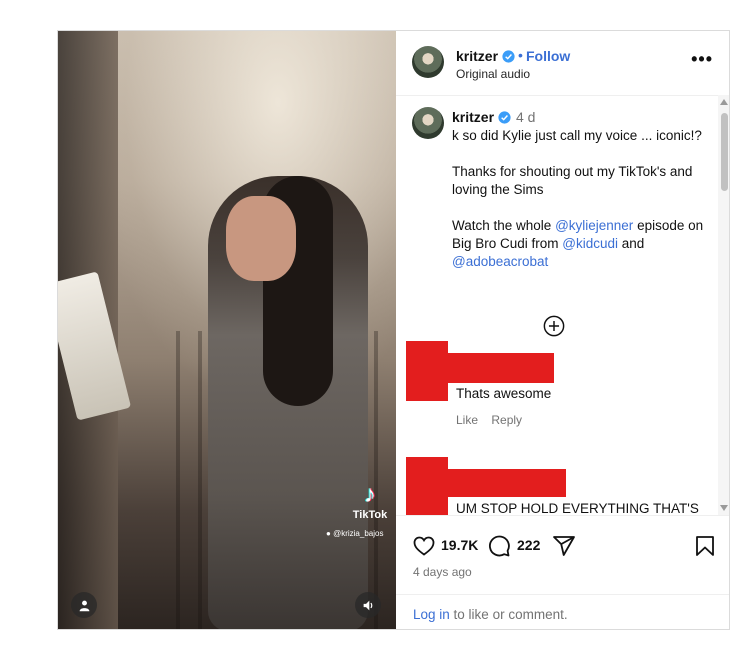  What do you see at coordinates (504, 393) in the screenshot?
I see `comment-text: Thats awesome` at bounding box center [504, 393].